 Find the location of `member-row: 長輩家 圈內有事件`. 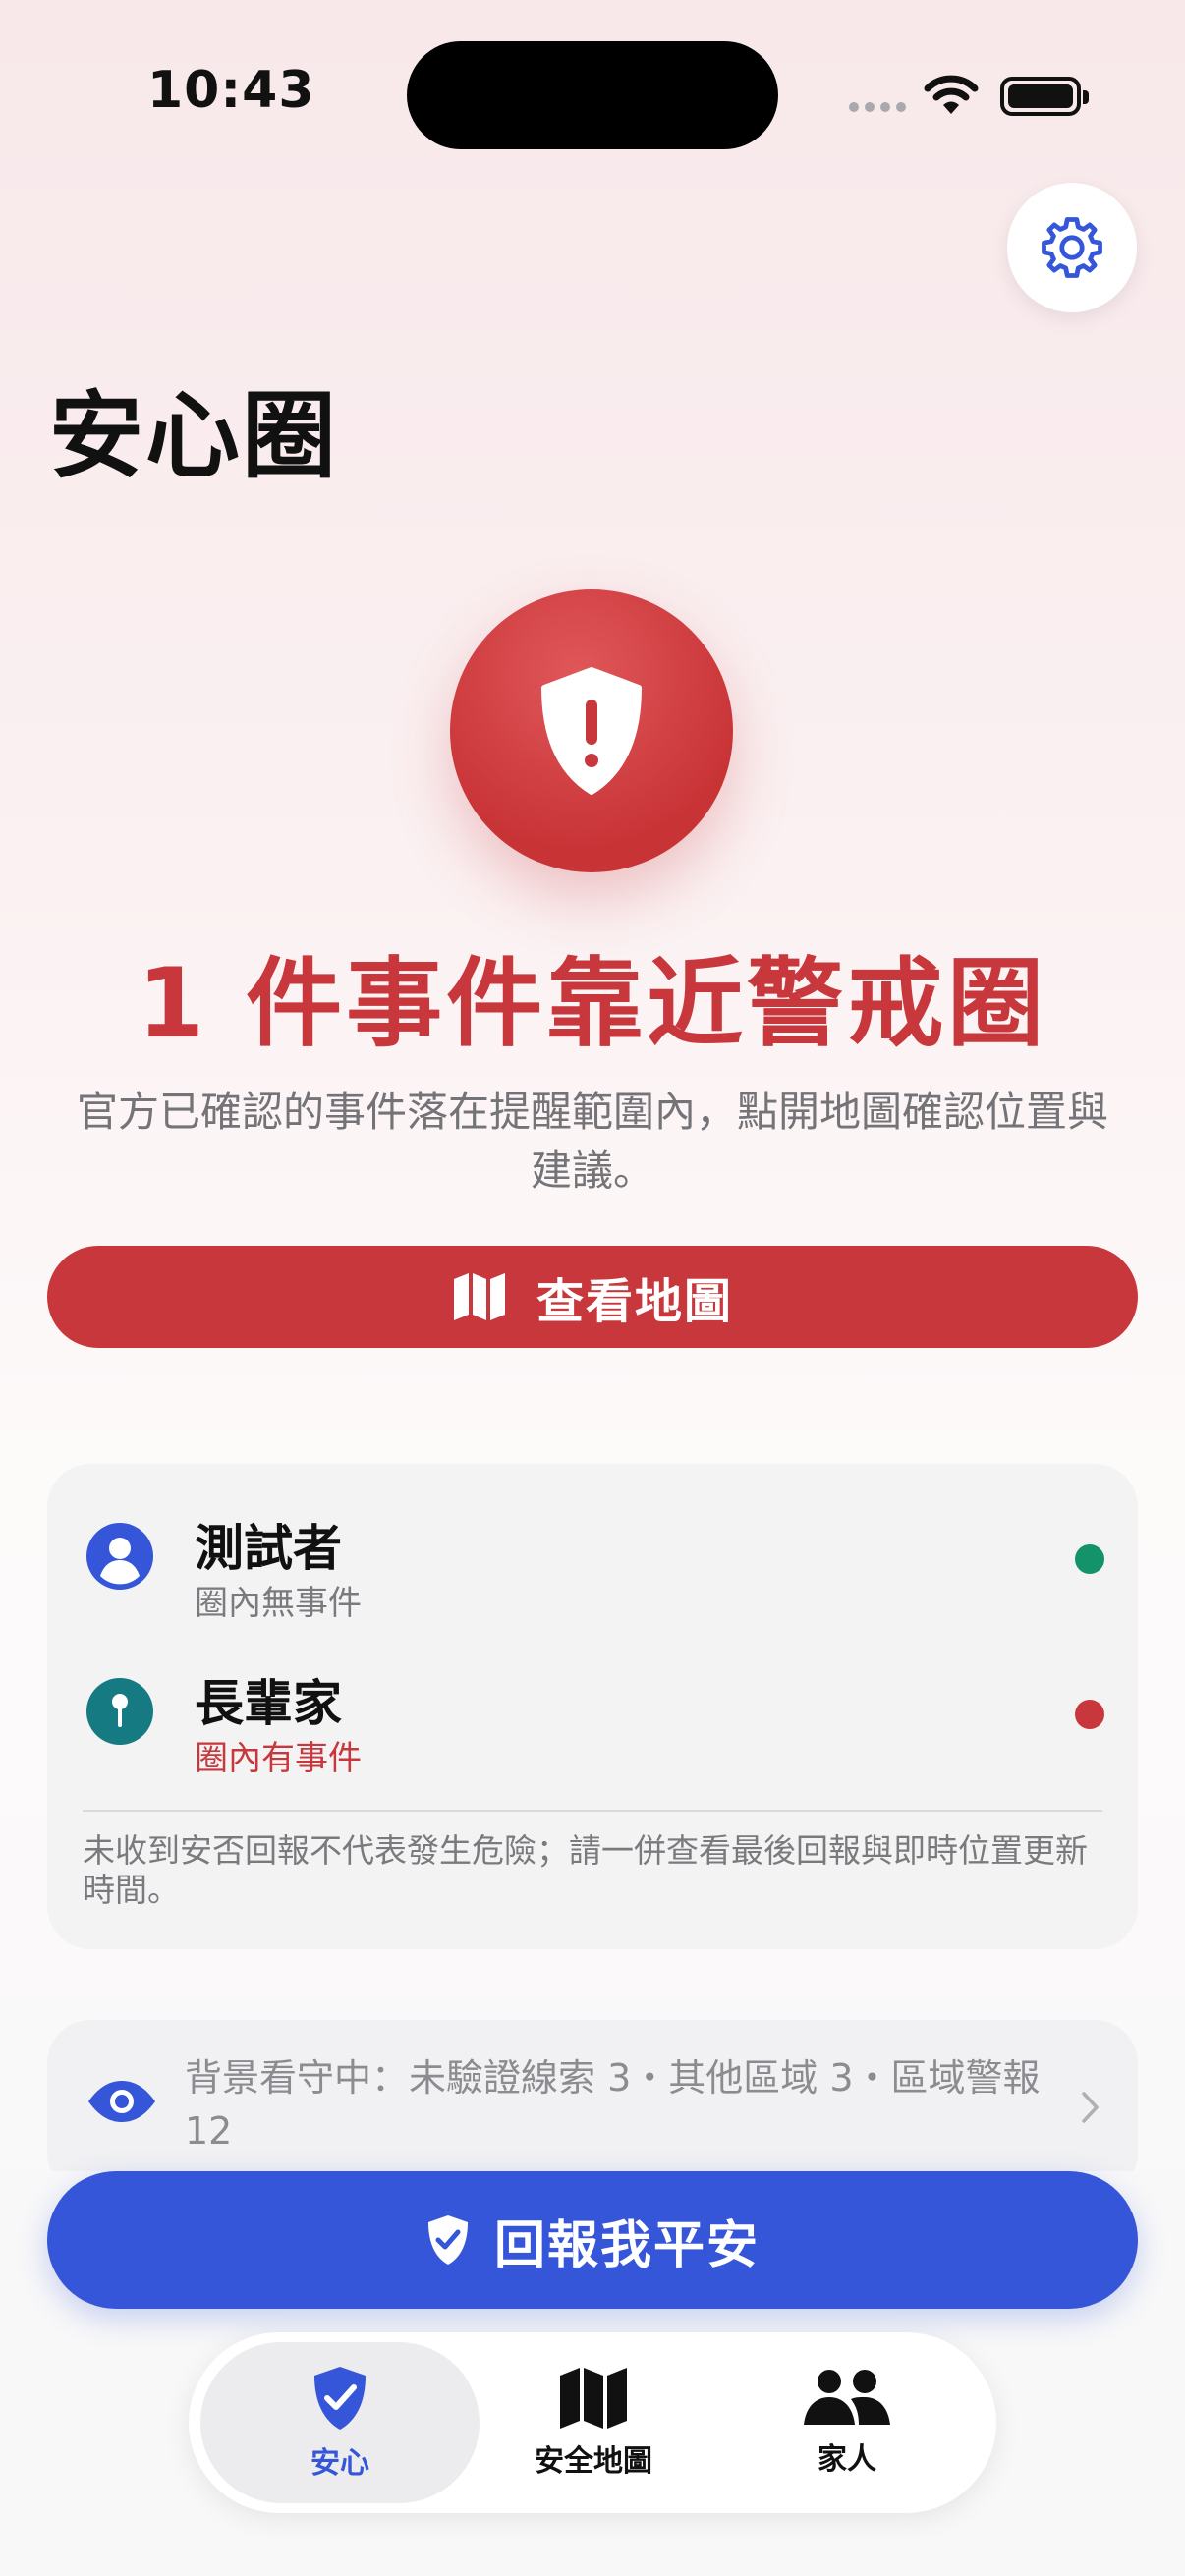

member-row: 長輩家 圈內有事件 is located at coordinates (592, 1712).